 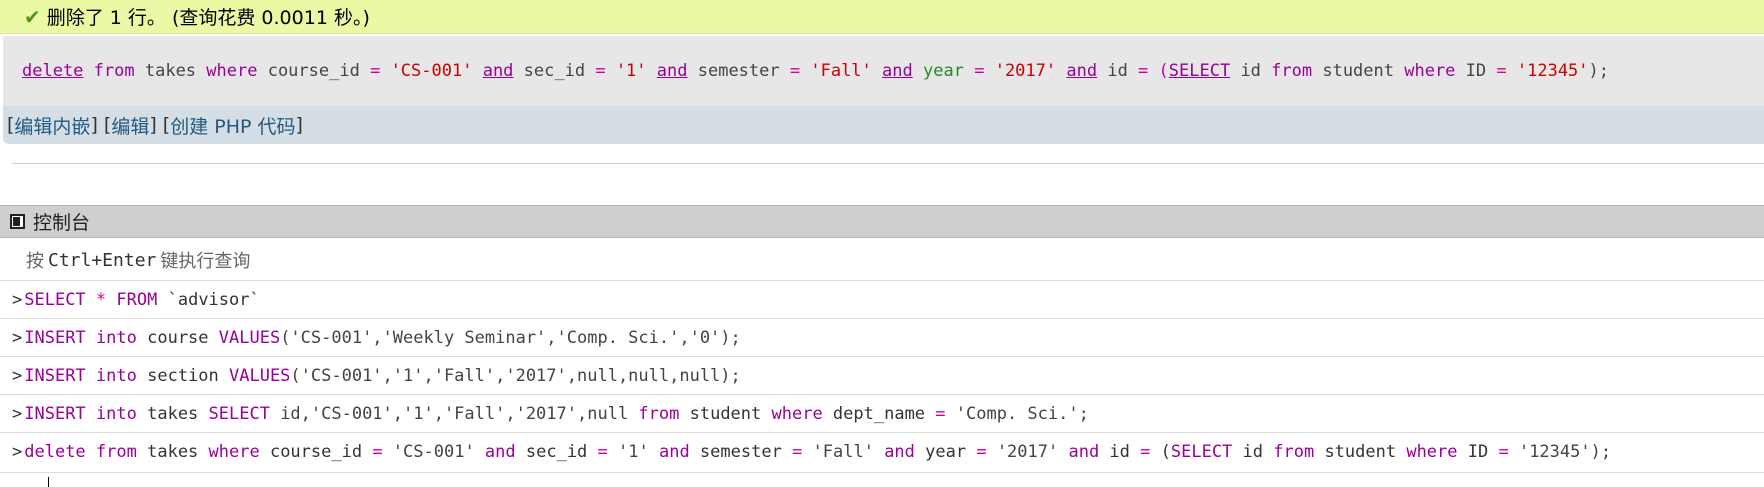 What do you see at coordinates (431, 71) in the screenshot?
I see `sql-string: 'CS-001'` at bounding box center [431, 71].